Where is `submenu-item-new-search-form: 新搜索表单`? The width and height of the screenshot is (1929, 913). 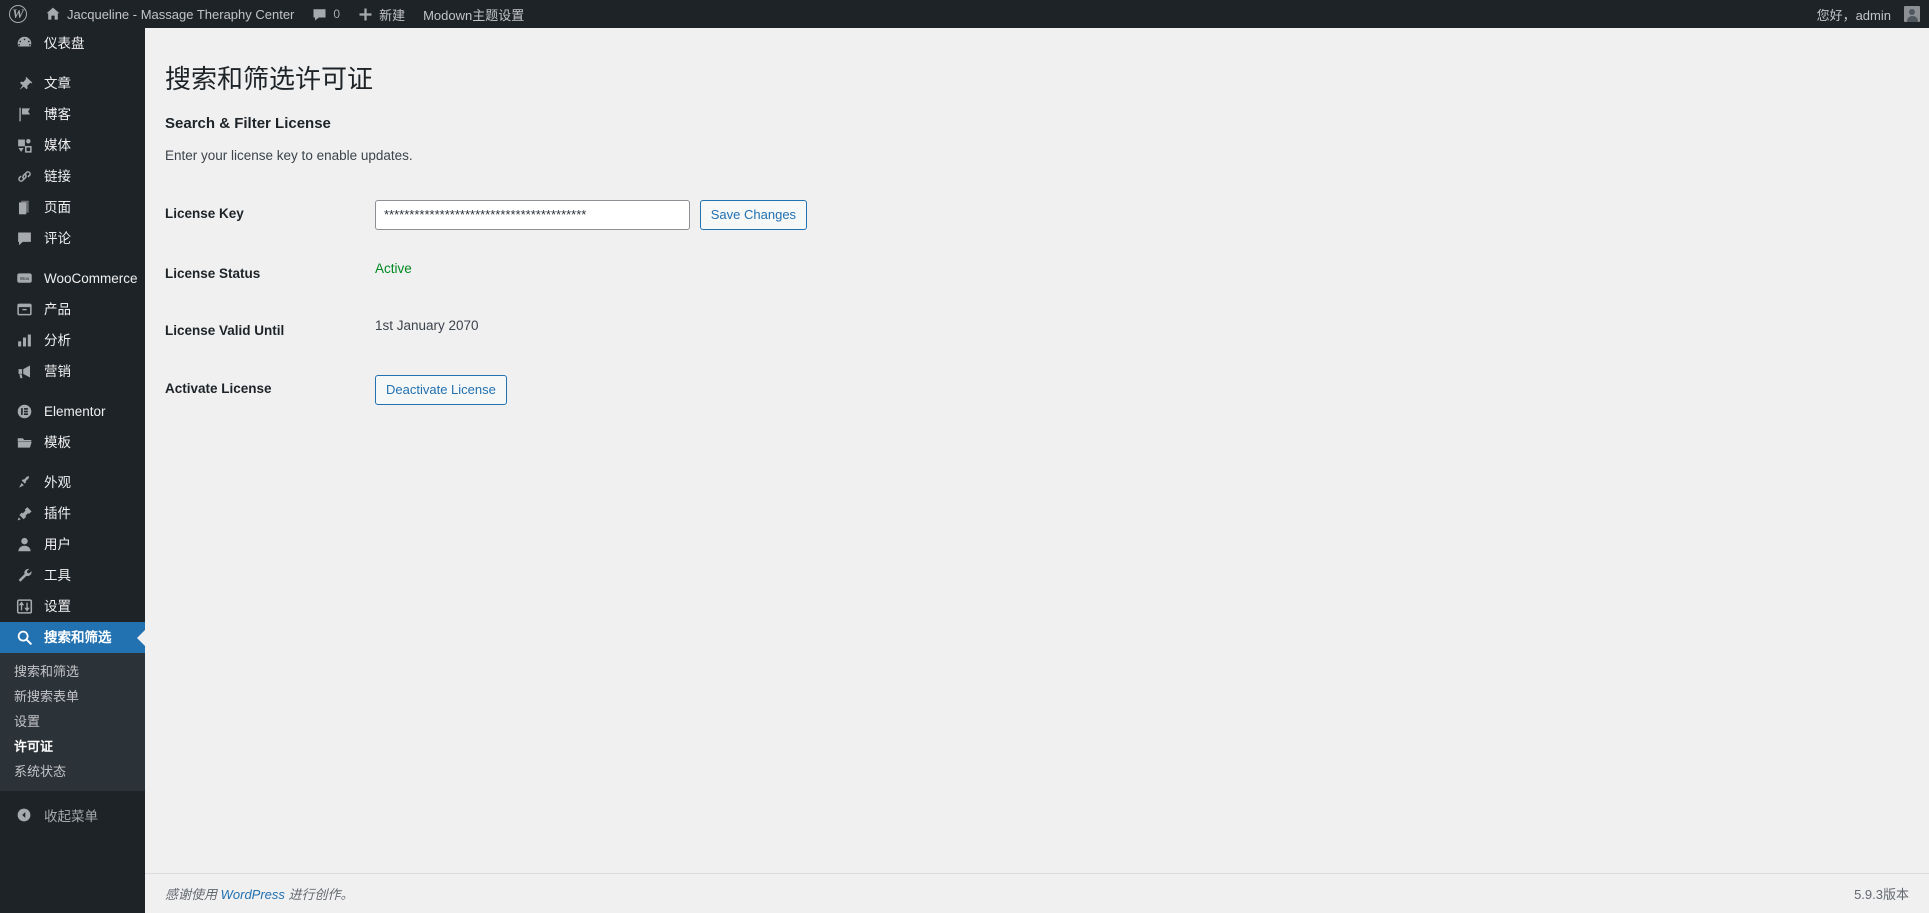
submenu-item-new-search-form: 新搜索表单 is located at coordinates (72, 697).